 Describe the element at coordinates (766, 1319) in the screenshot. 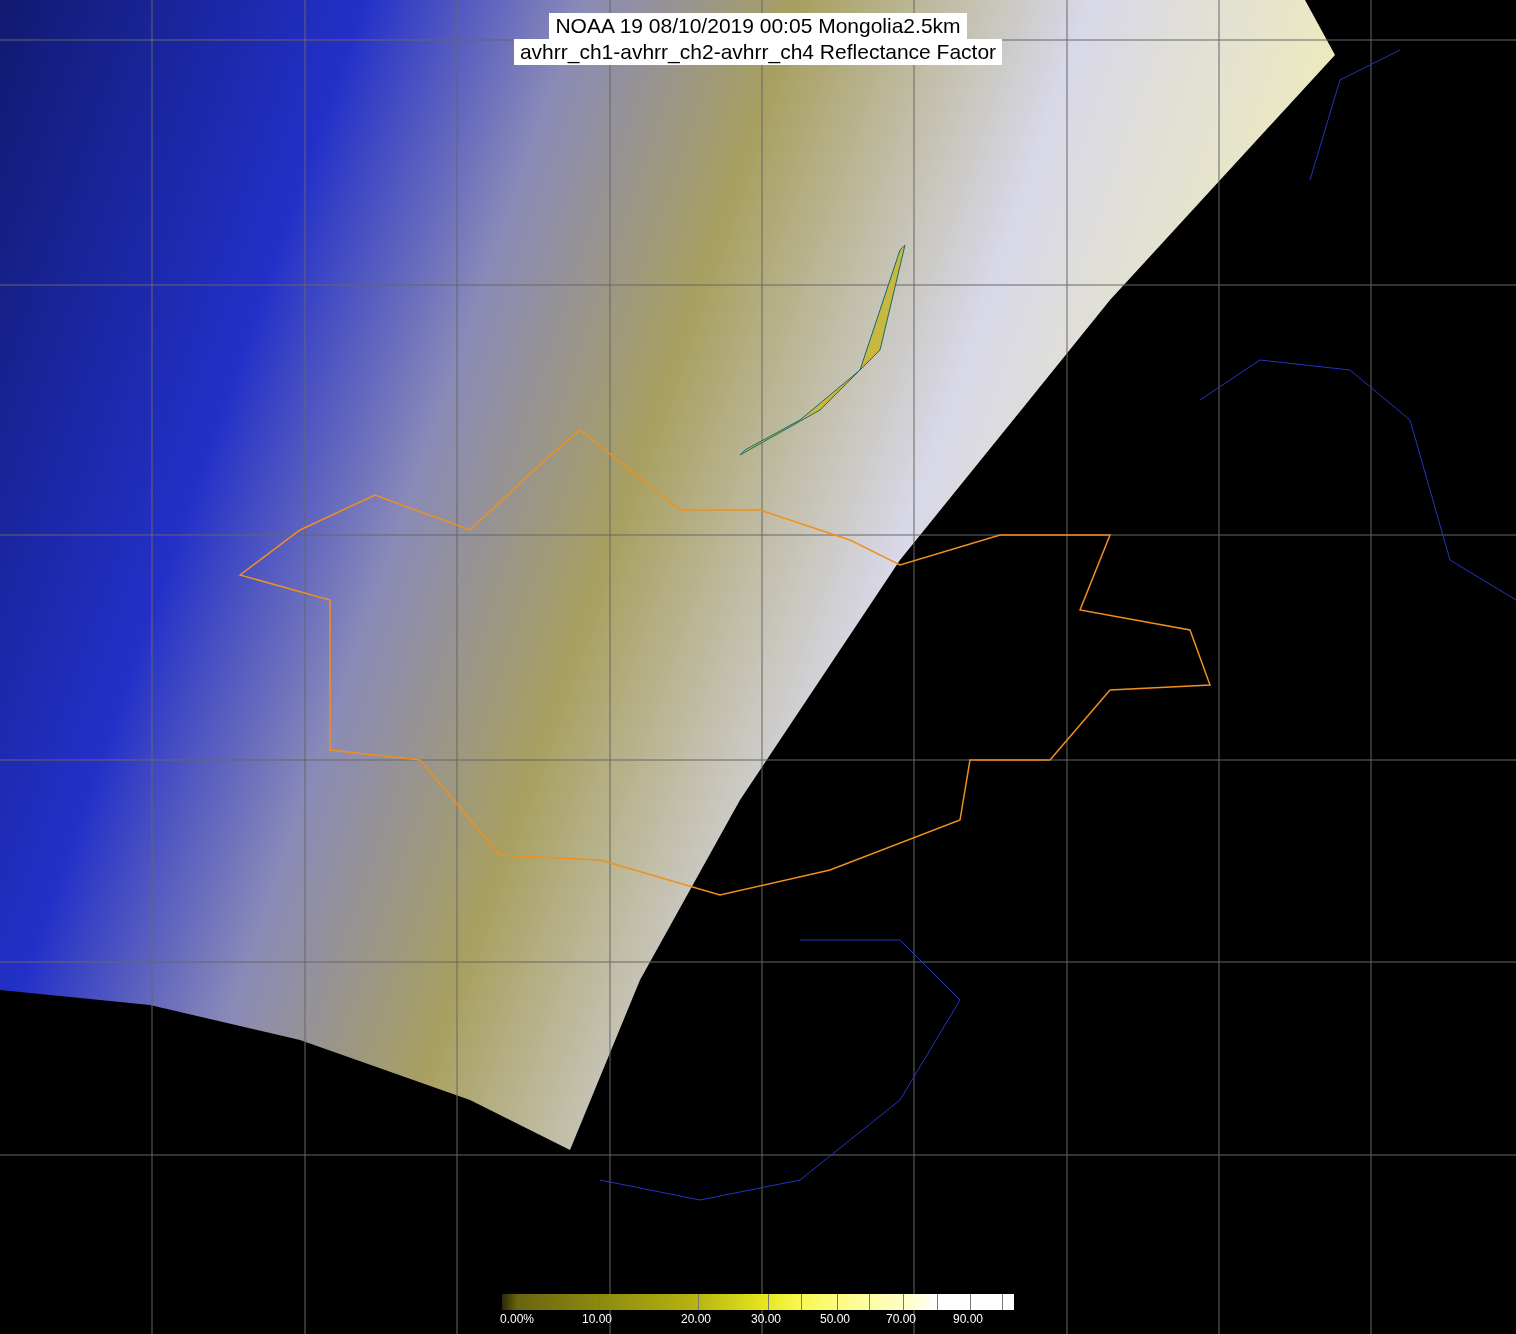

I see `colorbar-label: 30.00` at that location.